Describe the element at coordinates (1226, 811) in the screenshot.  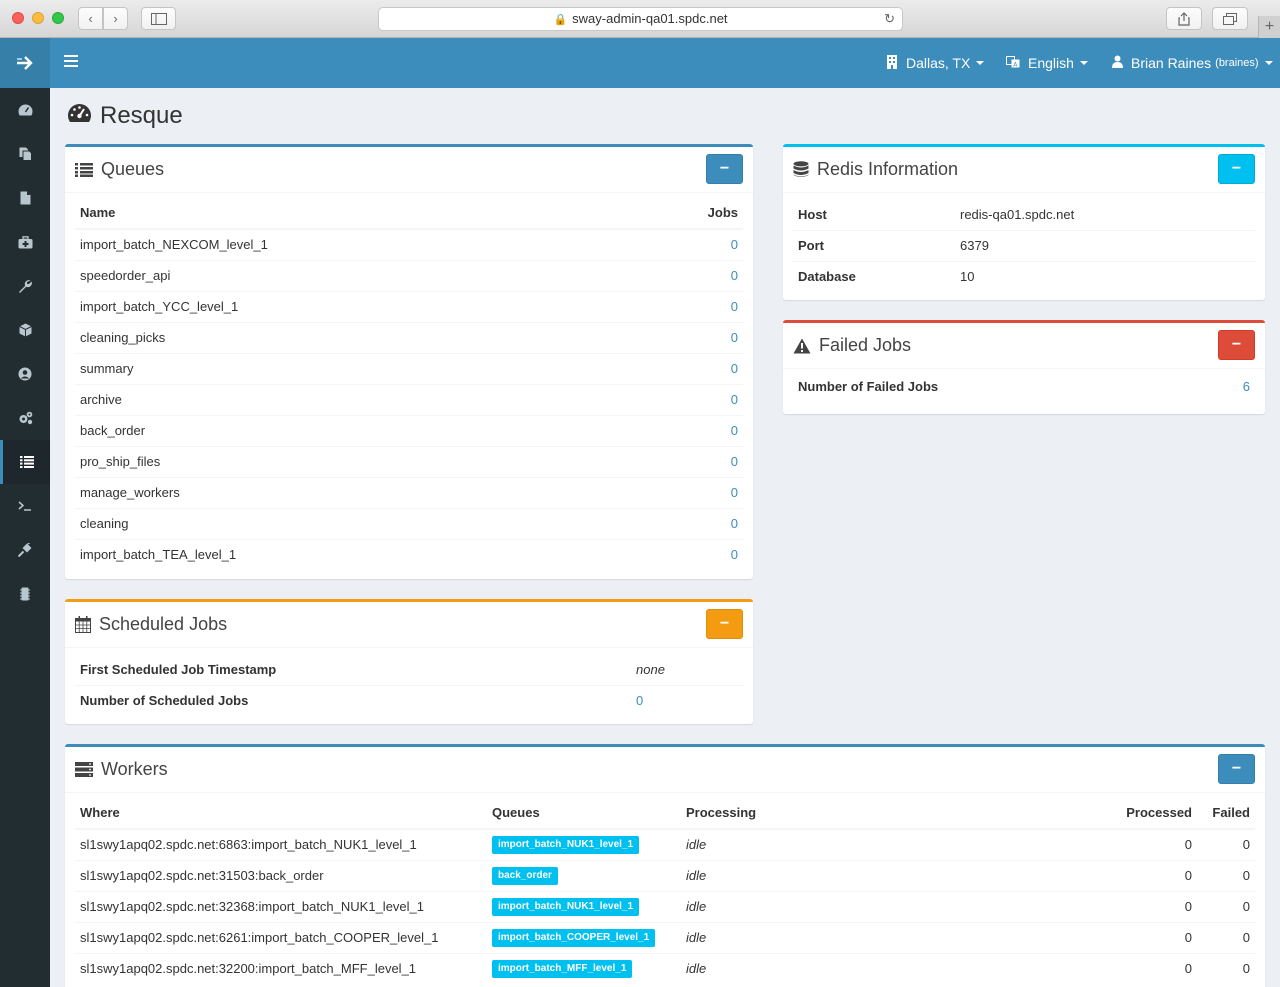
I see `col-failed: Failed` at that location.